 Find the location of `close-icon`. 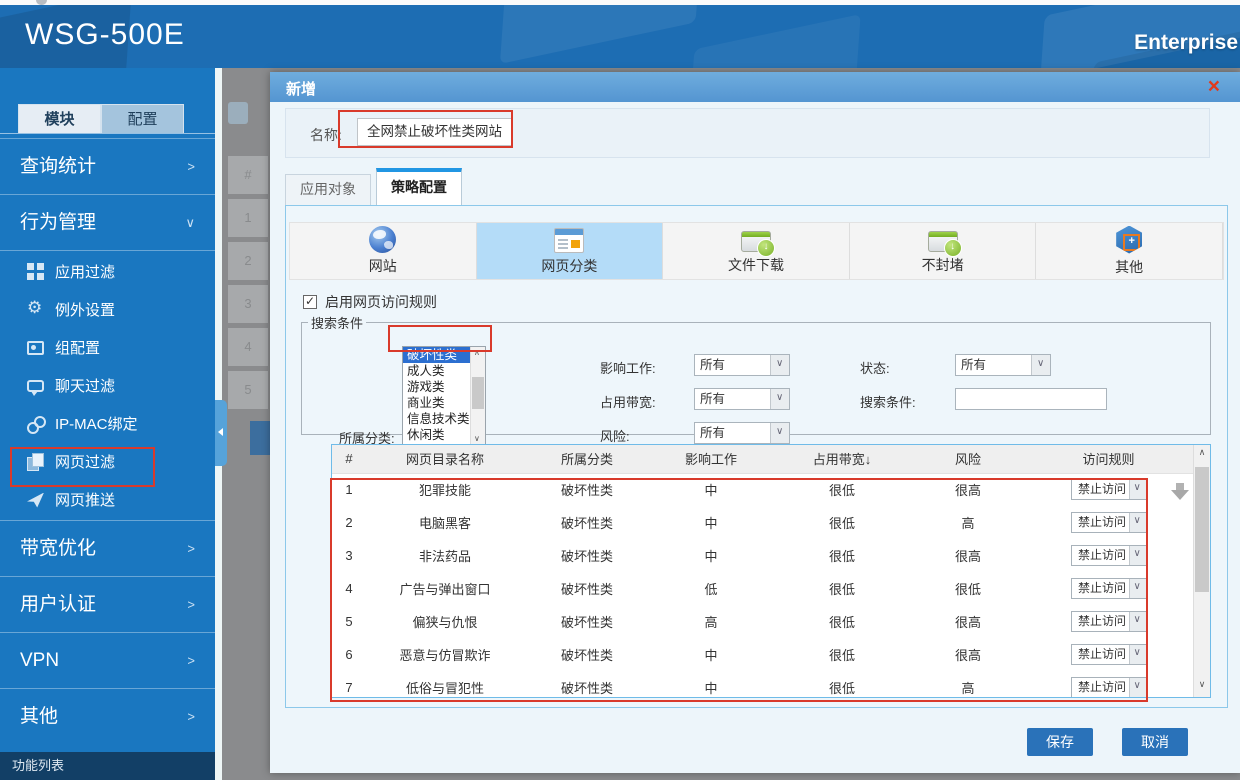

close-icon is located at coordinates (1214, 87).